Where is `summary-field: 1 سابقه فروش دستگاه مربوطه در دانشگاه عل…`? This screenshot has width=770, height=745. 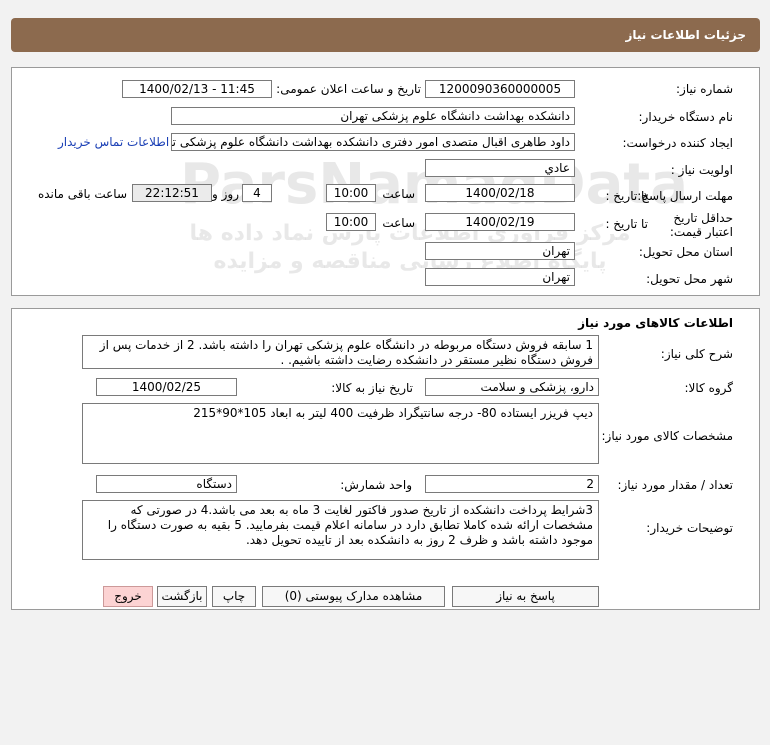 summary-field: 1 سابقه فروش دستگاه مربوطه در دانشگاه عل… is located at coordinates (340, 352).